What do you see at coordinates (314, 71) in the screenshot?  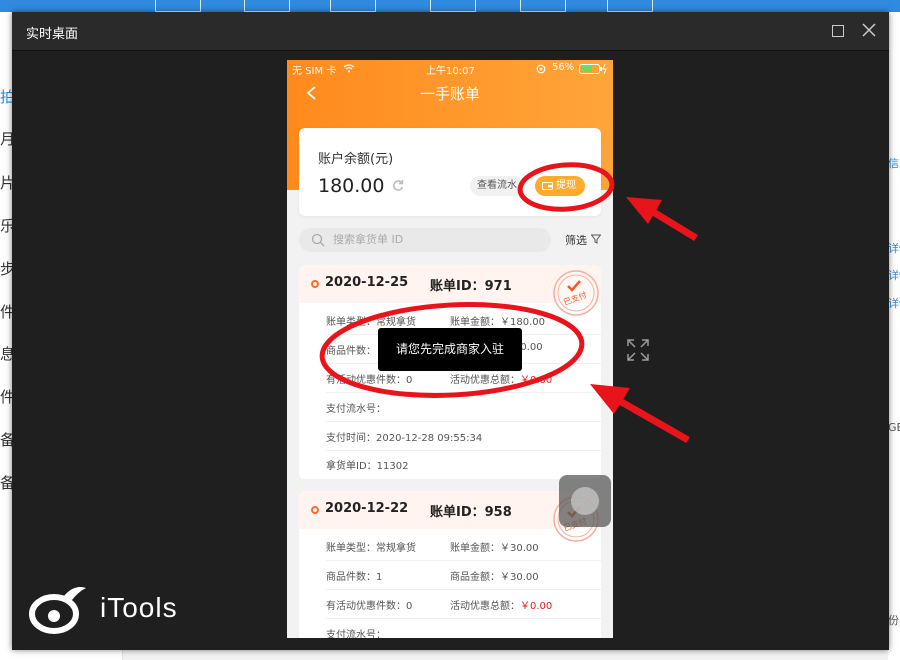 I see `status-carrier: 无 SIM 卡` at bounding box center [314, 71].